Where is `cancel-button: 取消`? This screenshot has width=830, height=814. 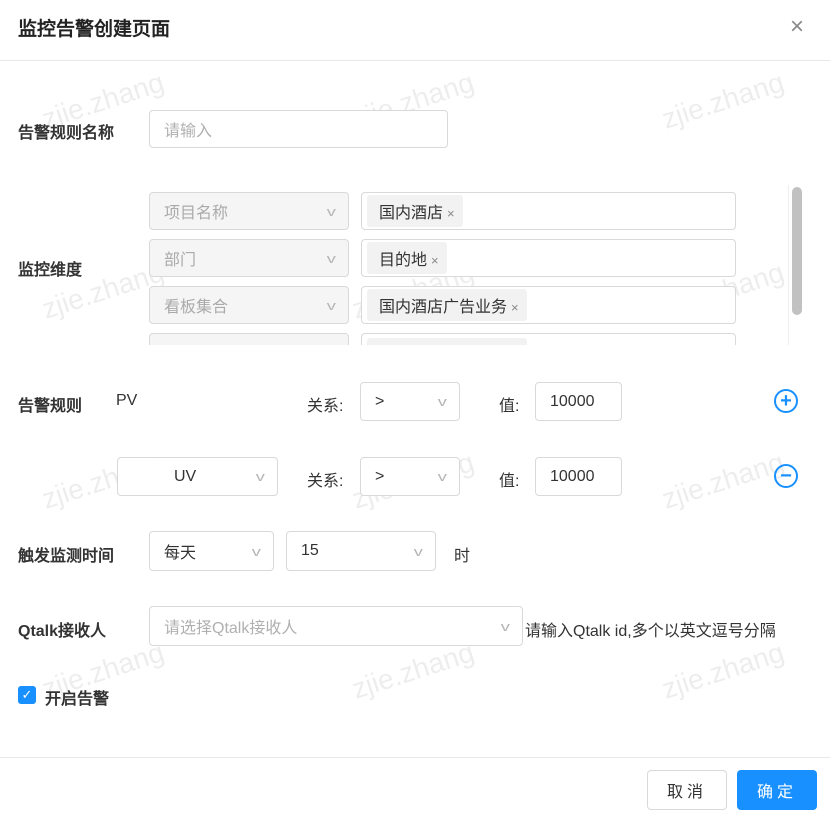
cancel-button: 取消 is located at coordinates (687, 790).